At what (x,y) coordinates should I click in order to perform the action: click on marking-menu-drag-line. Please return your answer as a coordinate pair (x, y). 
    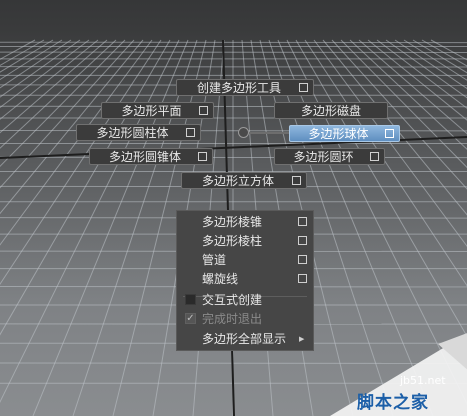
    Looking at the image, I should click on (269, 133).